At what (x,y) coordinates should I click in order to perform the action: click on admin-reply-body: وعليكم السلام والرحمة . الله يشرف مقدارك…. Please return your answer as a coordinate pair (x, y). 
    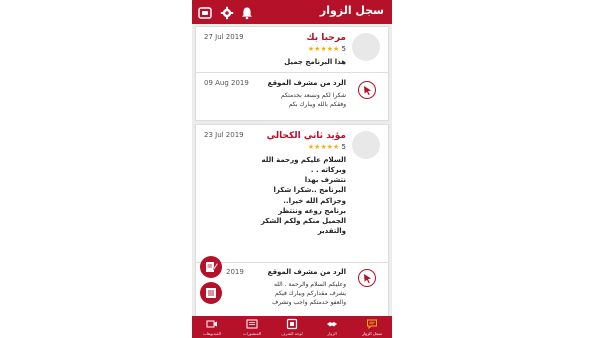
    Looking at the image, I should click on (309, 293).